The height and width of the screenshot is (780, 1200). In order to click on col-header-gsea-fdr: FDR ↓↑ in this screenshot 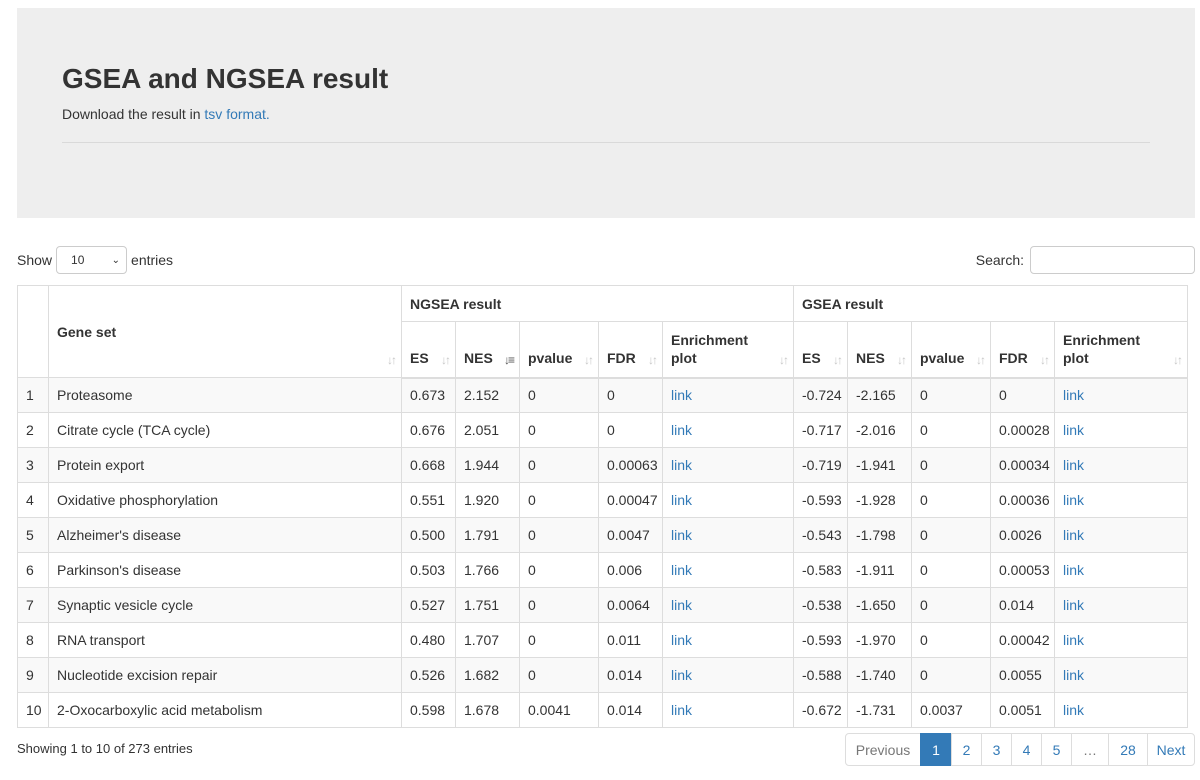, I will do `click(1022, 350)`.